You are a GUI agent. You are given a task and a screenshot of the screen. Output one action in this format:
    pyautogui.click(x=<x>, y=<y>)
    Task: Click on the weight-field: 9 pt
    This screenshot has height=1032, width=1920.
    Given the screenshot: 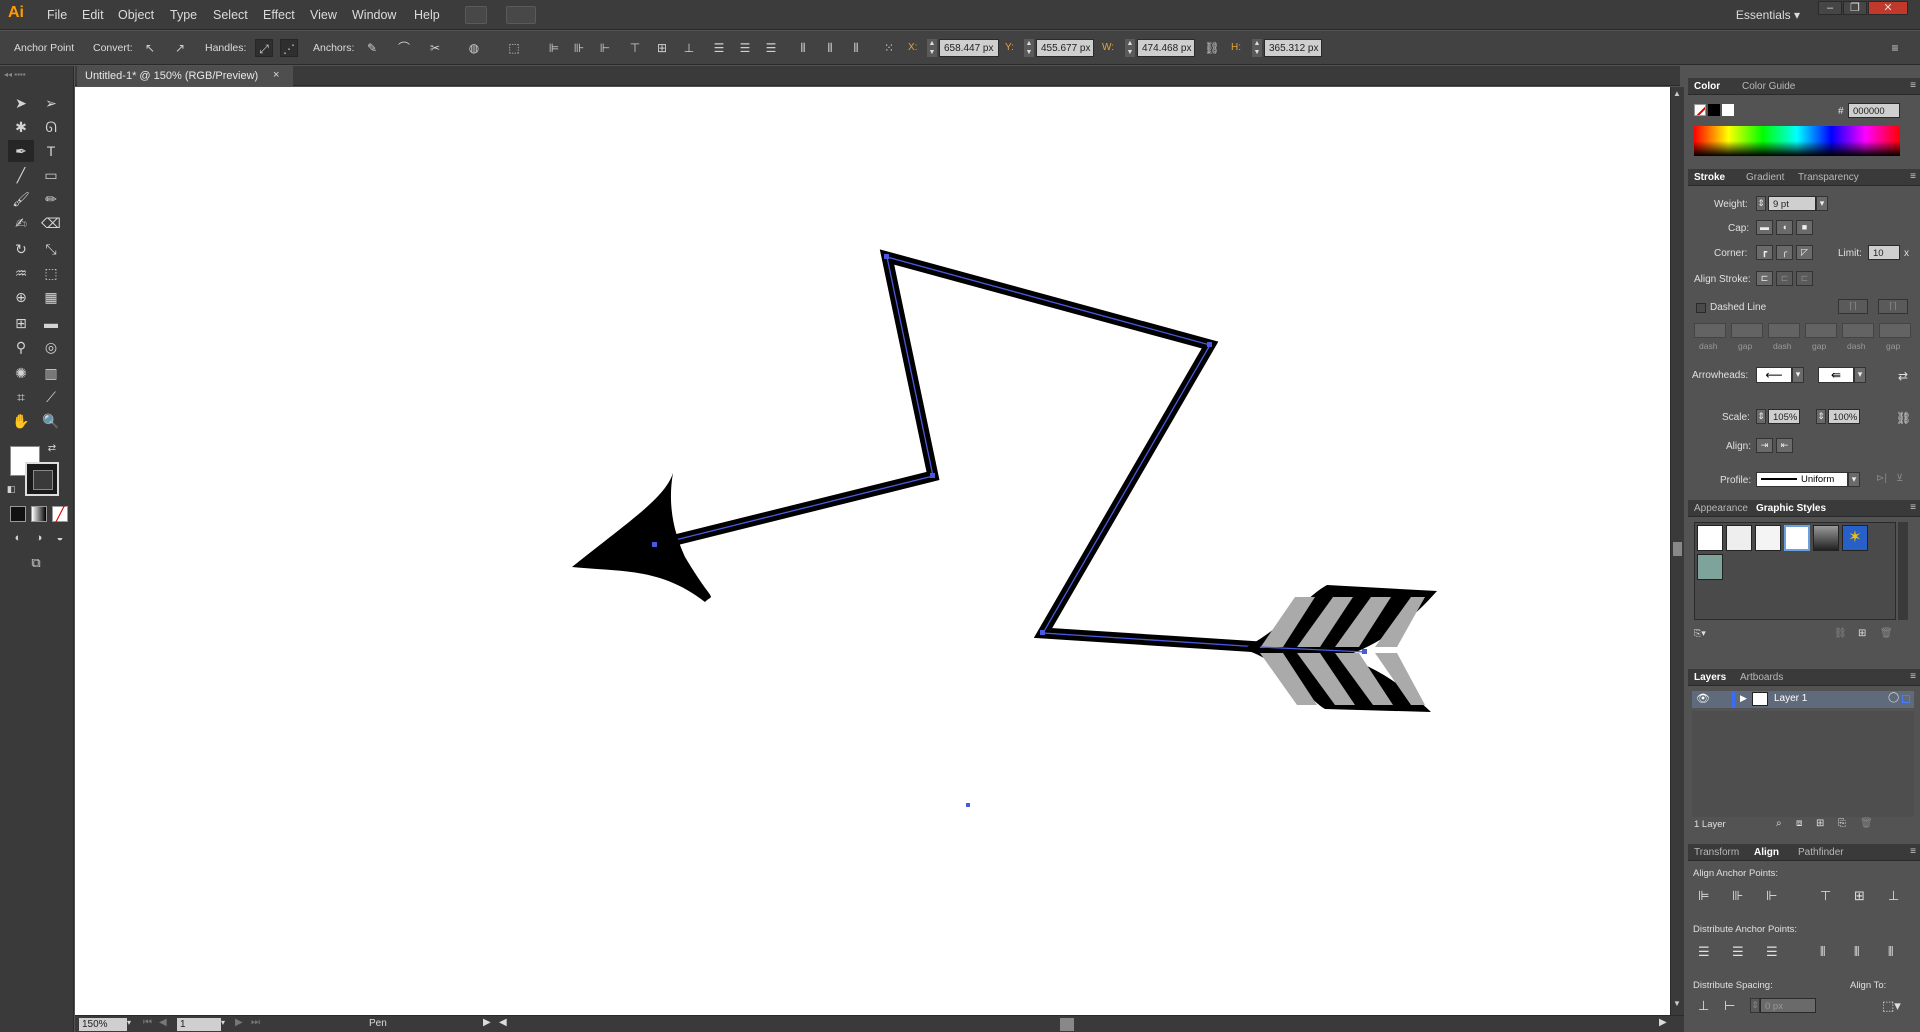 What is the action you would take?
    pyautogui.click(x=1792, y=203)
    